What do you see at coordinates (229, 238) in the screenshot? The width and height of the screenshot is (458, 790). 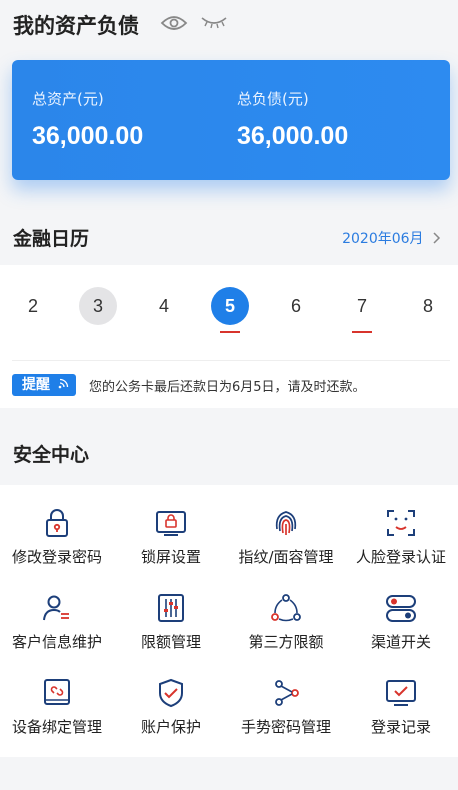 I see `calendar-header: 金融日历 2020年06月` at bounding box center [229, 238].